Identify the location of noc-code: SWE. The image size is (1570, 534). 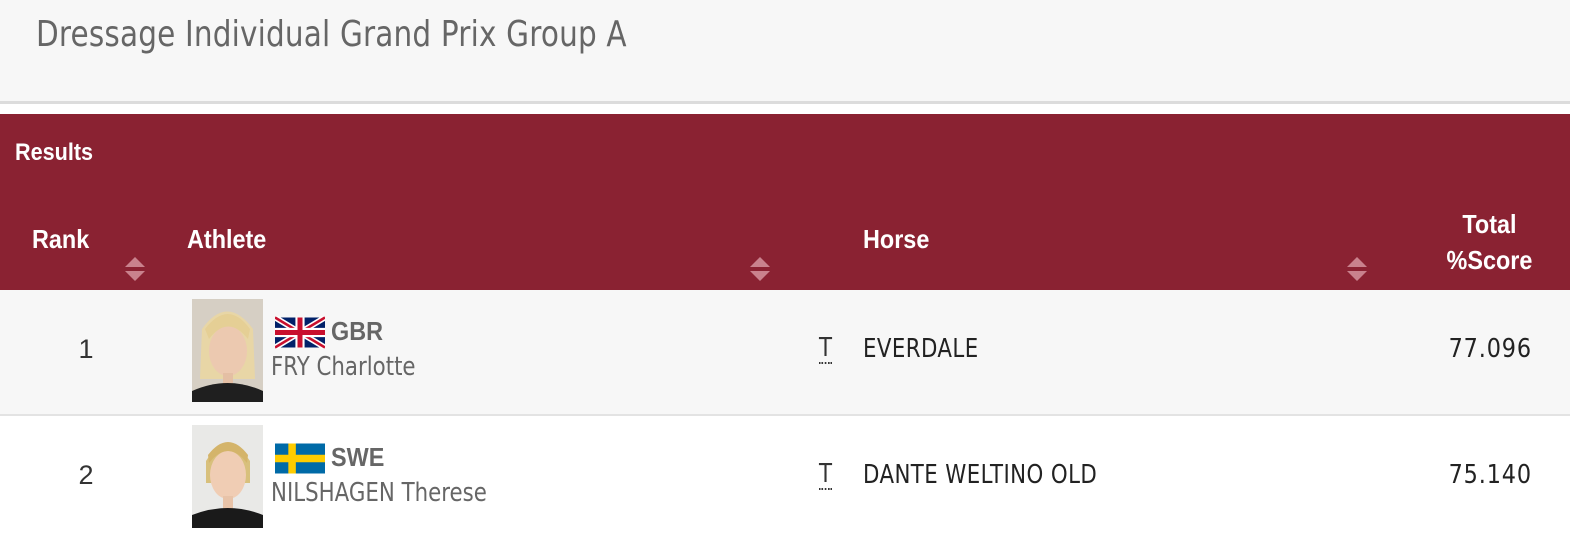
(358, 457).